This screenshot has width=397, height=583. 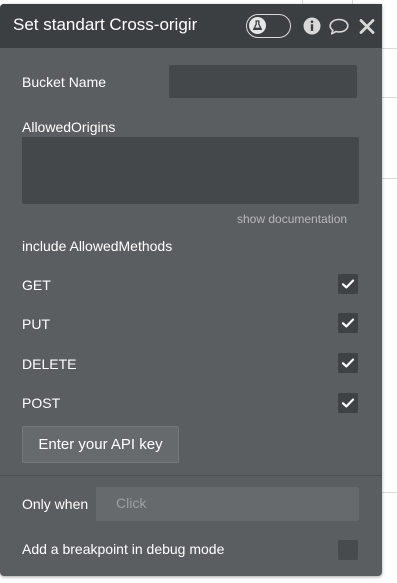 I want to click on info-icon, so click(x=312, y=26).